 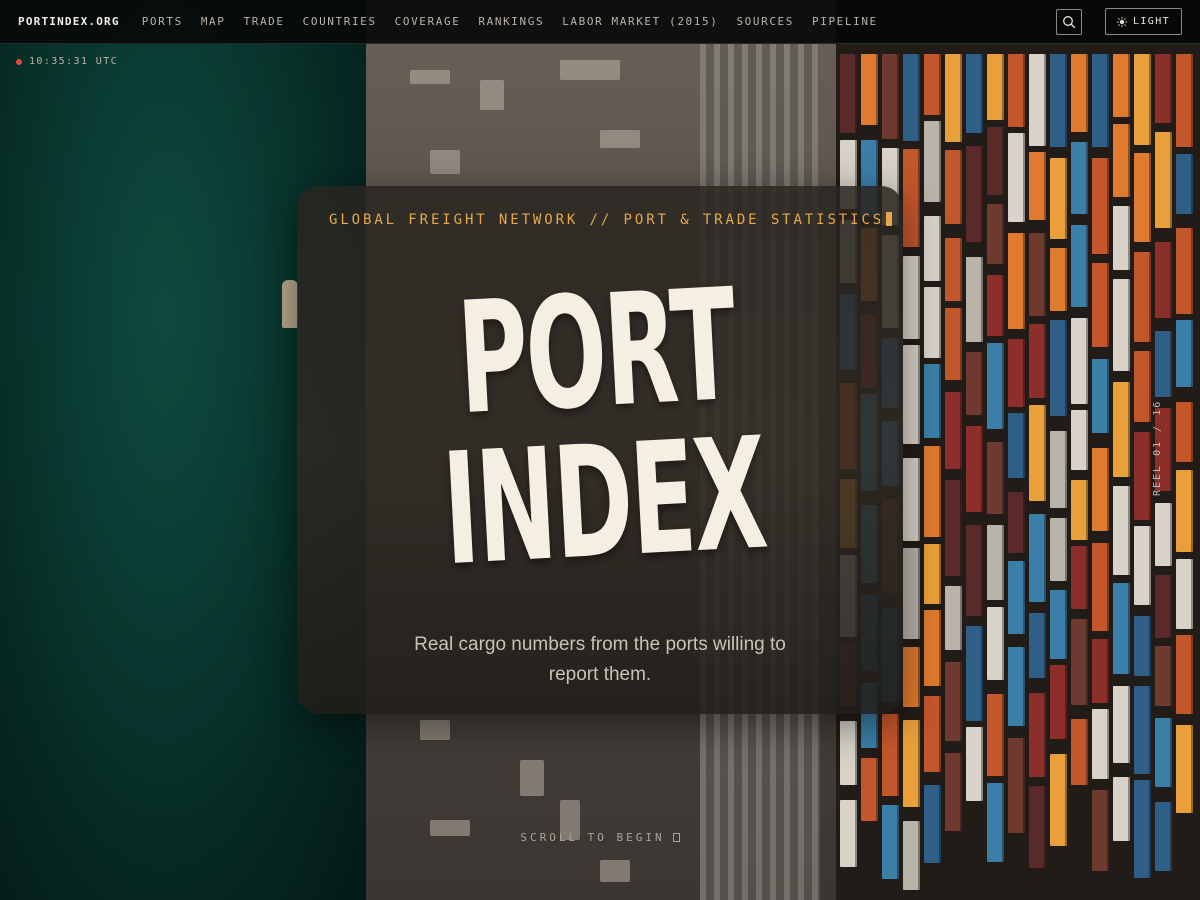 I want to click on hero-title: PORT INDEX, so click(x=600, y=428).